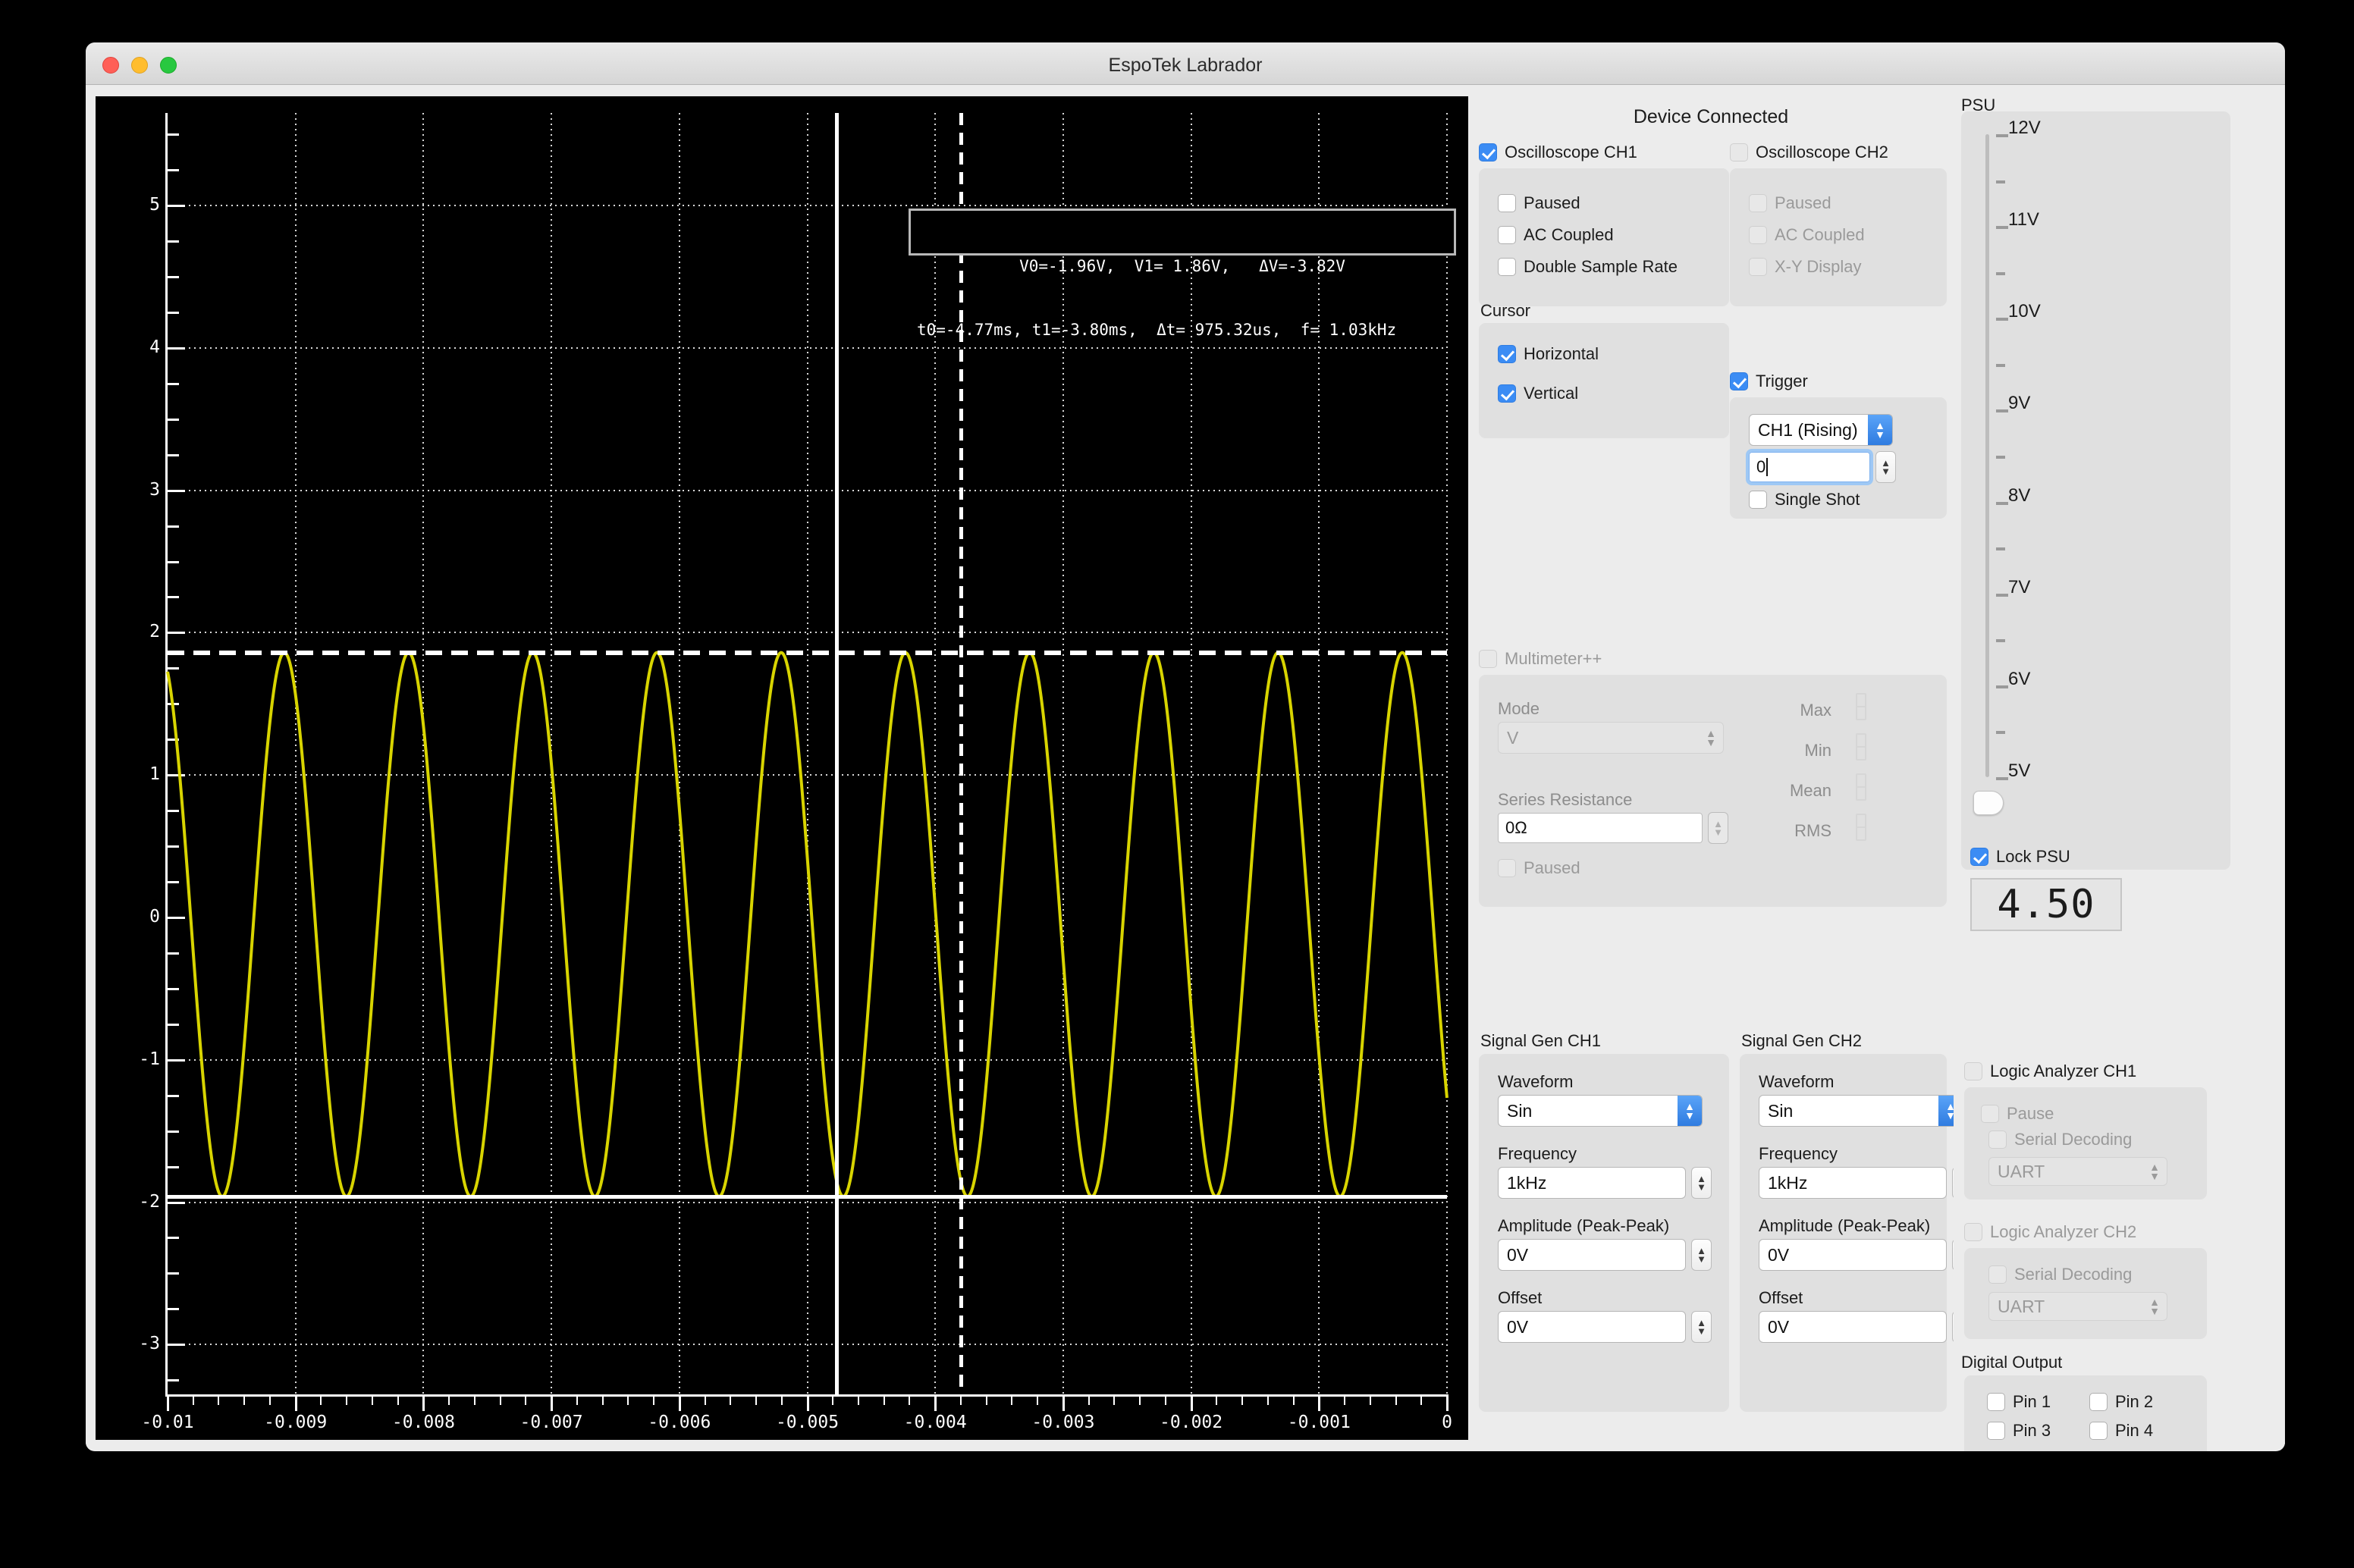 This screenshot has height=1568, width=2354. I want to click on psu-slider-handle, so click(1989, 803).